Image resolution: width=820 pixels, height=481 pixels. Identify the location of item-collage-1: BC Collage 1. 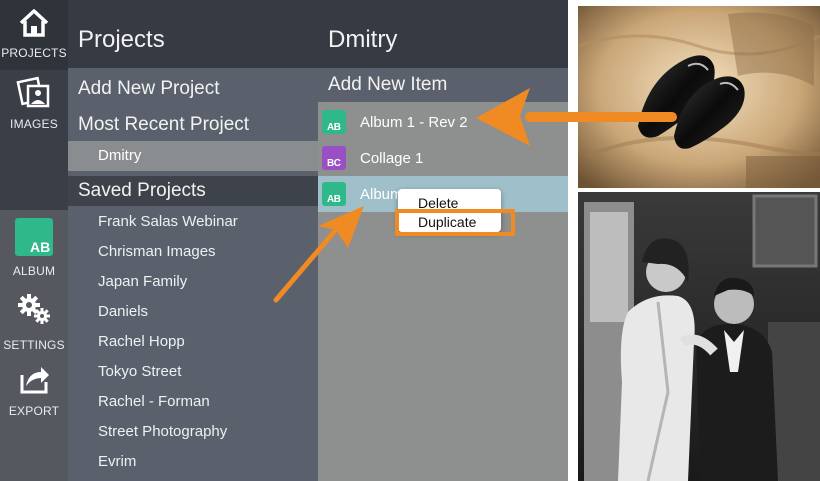
(443, 158).